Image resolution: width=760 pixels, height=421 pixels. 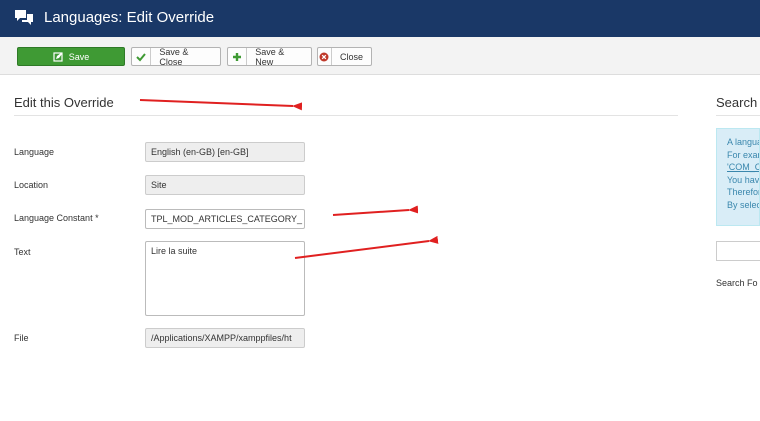 What do you see at coordinates (225, 152) in the screenshot?
I see `language-field: English (en-GB) [en-GB]` at bounding box center [225, 152].